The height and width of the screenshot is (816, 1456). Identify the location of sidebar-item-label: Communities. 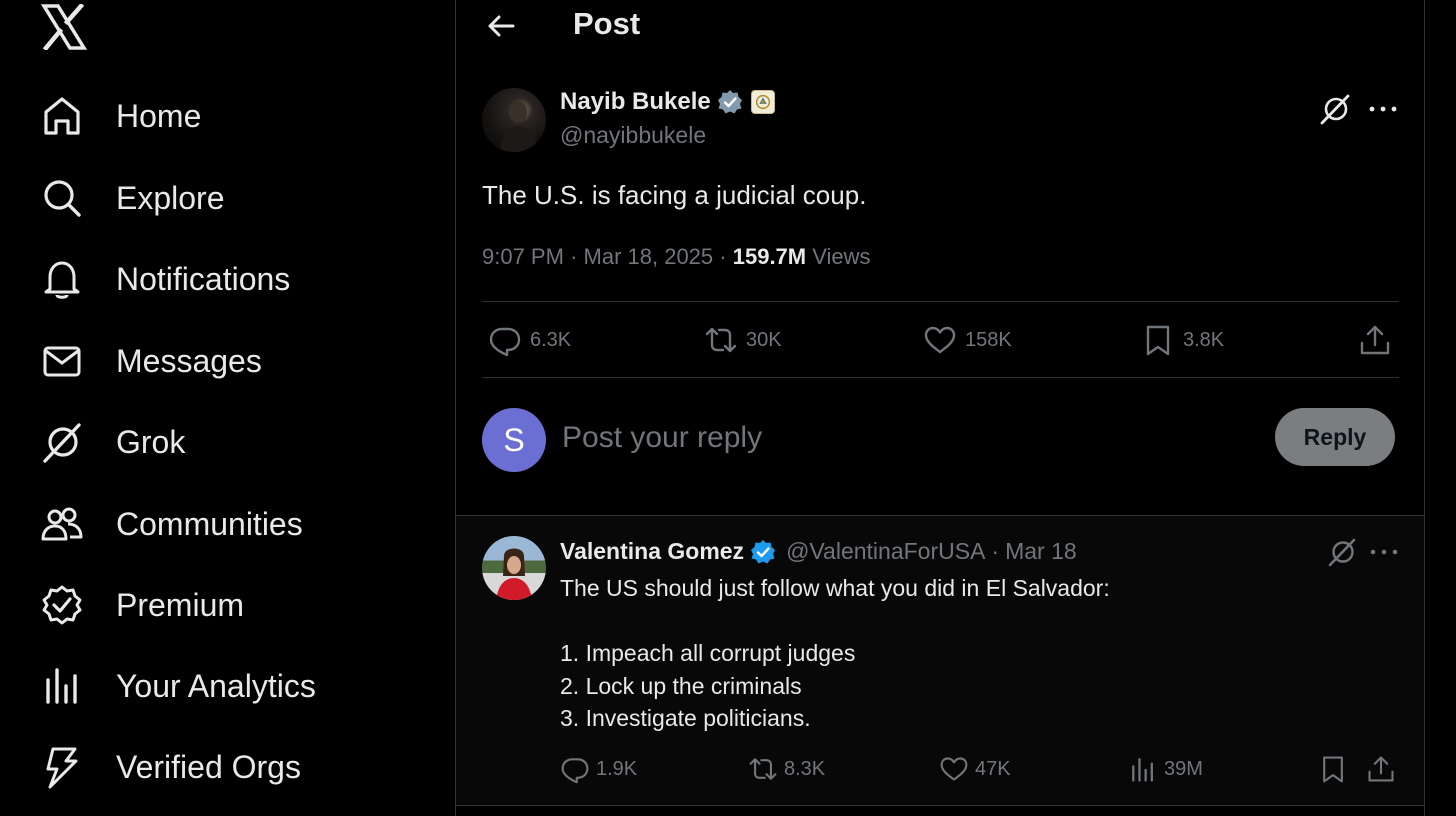
(209, 523).